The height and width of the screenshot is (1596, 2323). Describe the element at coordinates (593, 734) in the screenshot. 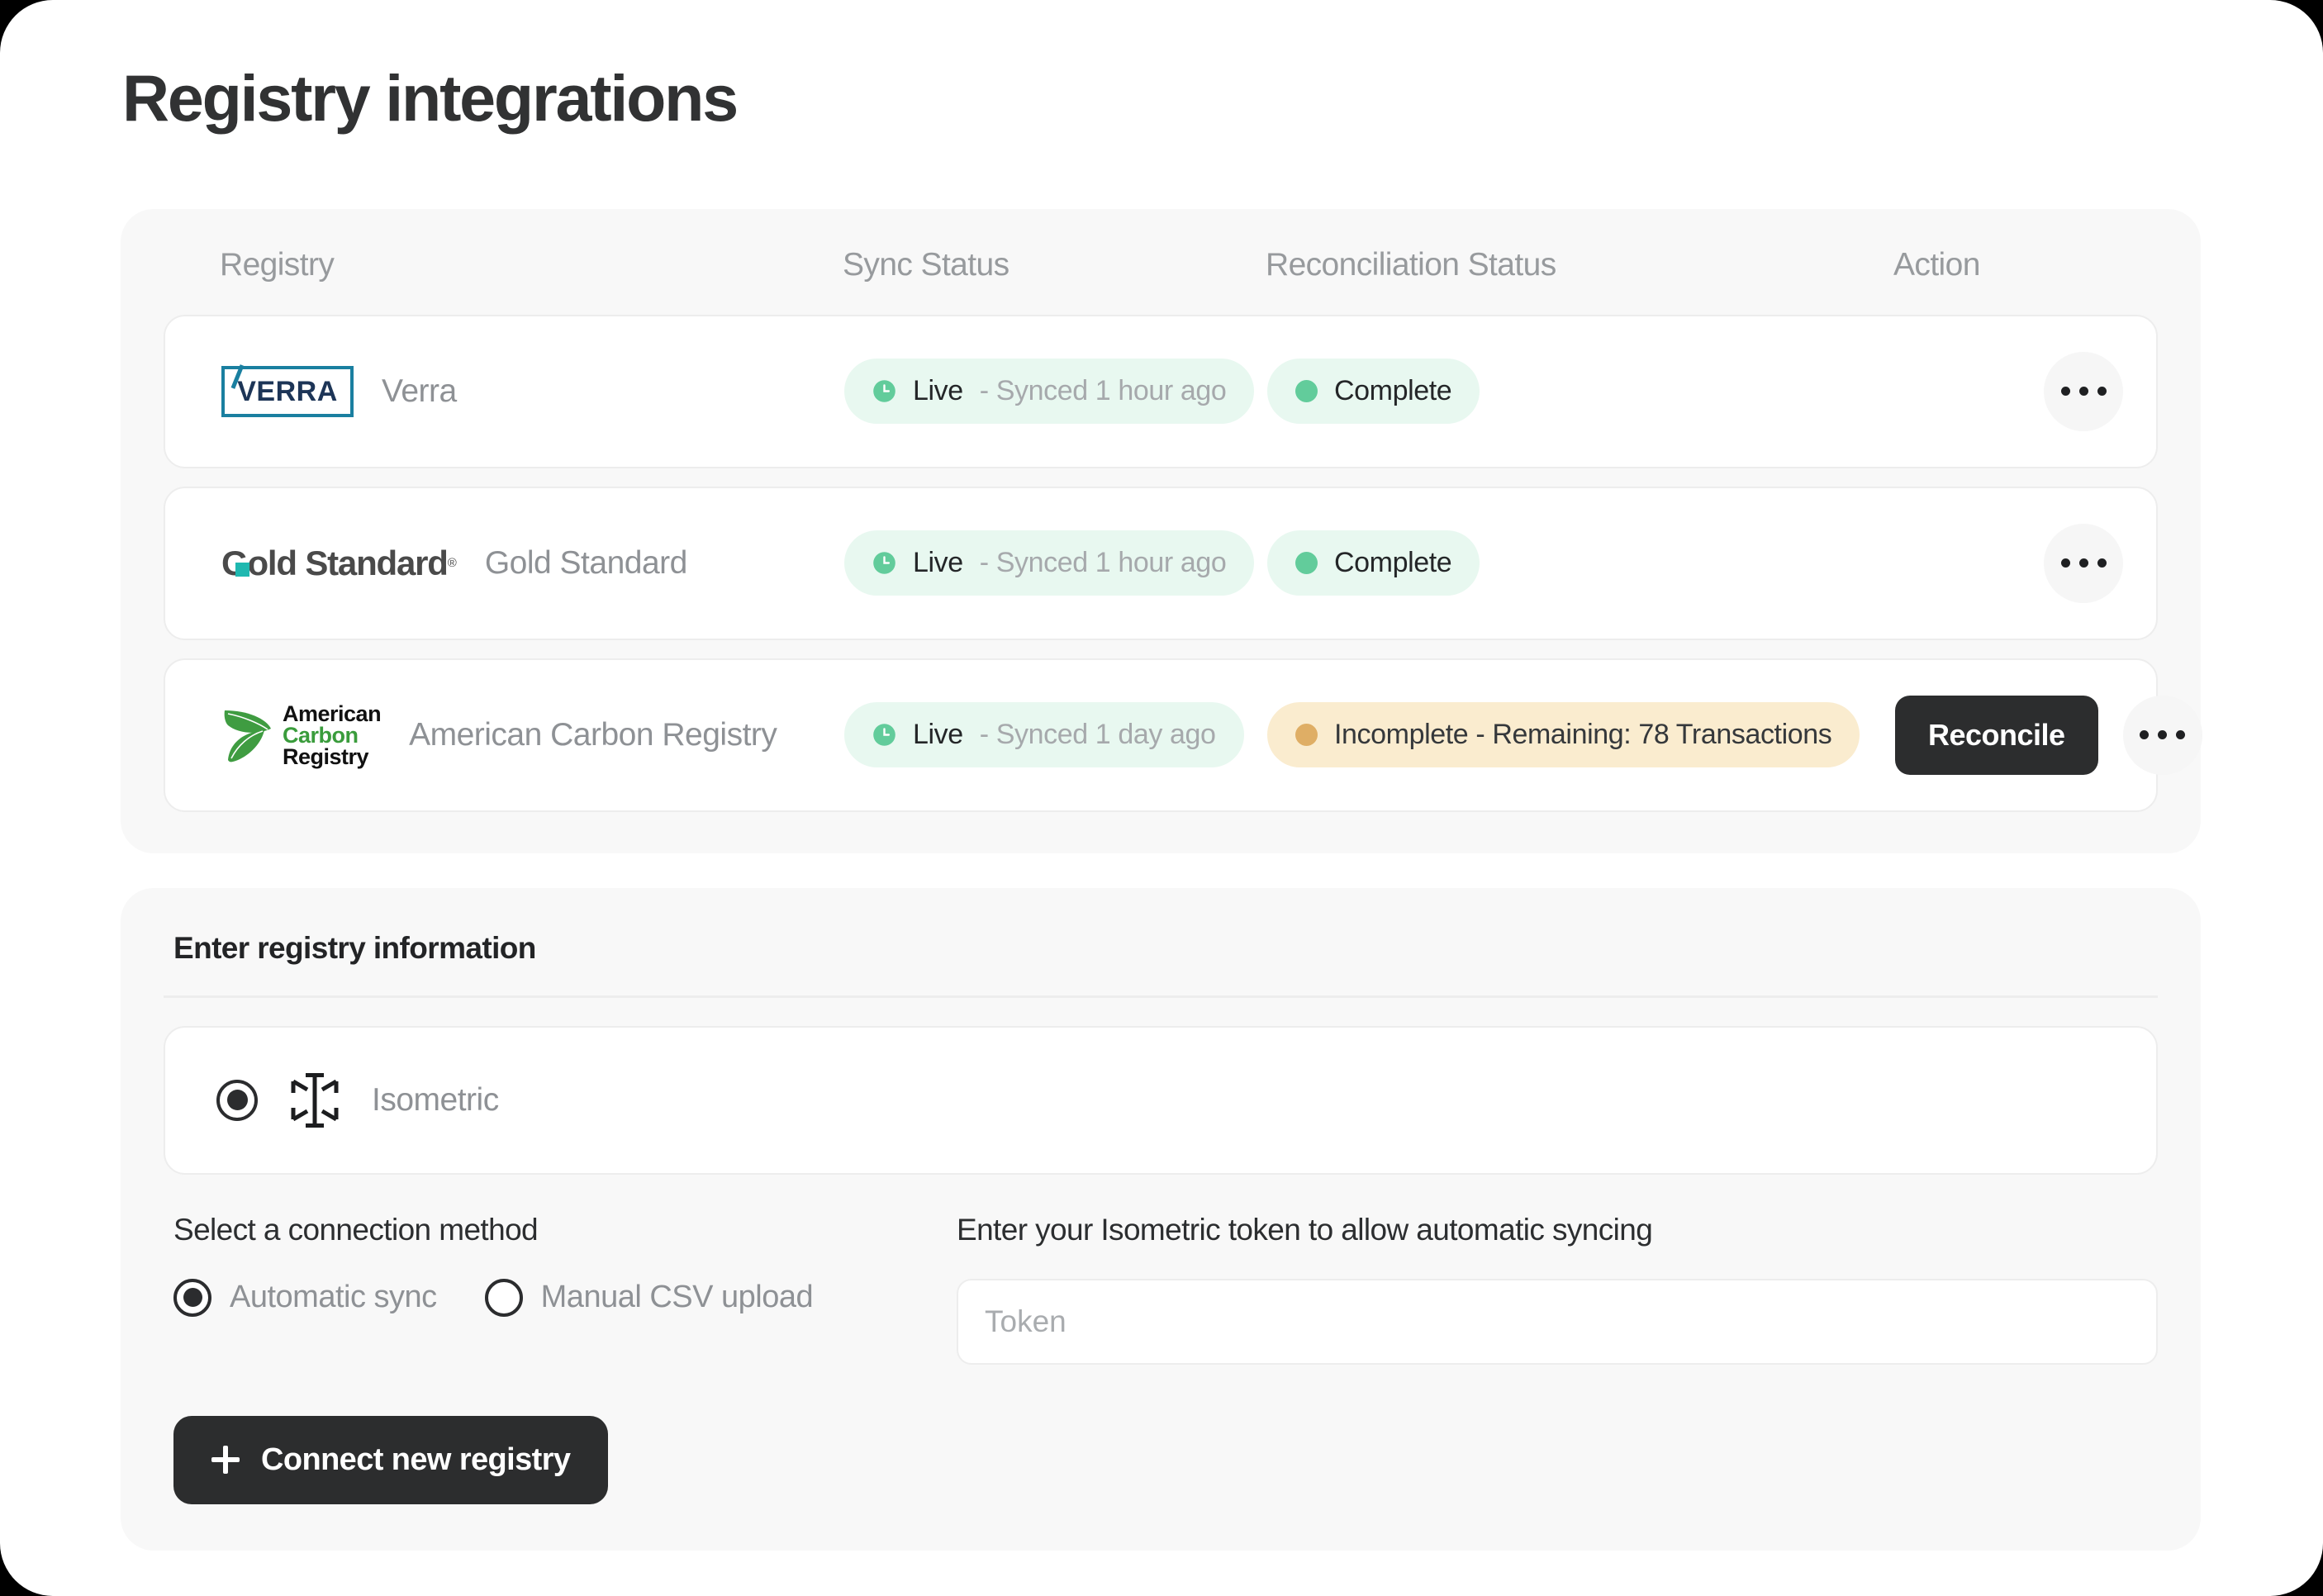

I see `registry-name: American Carbon Registry` at that location.